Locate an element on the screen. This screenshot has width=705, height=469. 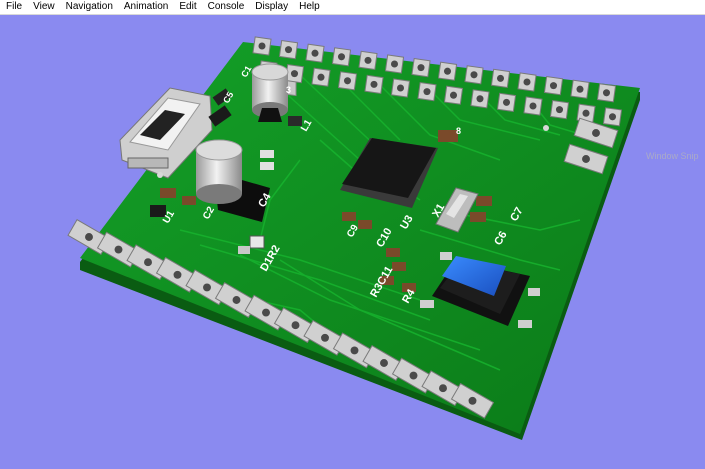
refdes-c8: 8 is located at coordinates (458, 131).